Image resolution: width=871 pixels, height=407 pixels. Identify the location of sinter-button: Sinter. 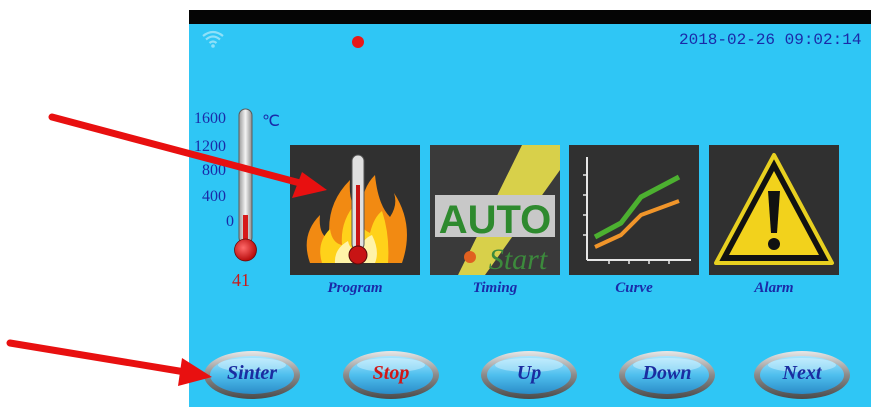
(252, 375).